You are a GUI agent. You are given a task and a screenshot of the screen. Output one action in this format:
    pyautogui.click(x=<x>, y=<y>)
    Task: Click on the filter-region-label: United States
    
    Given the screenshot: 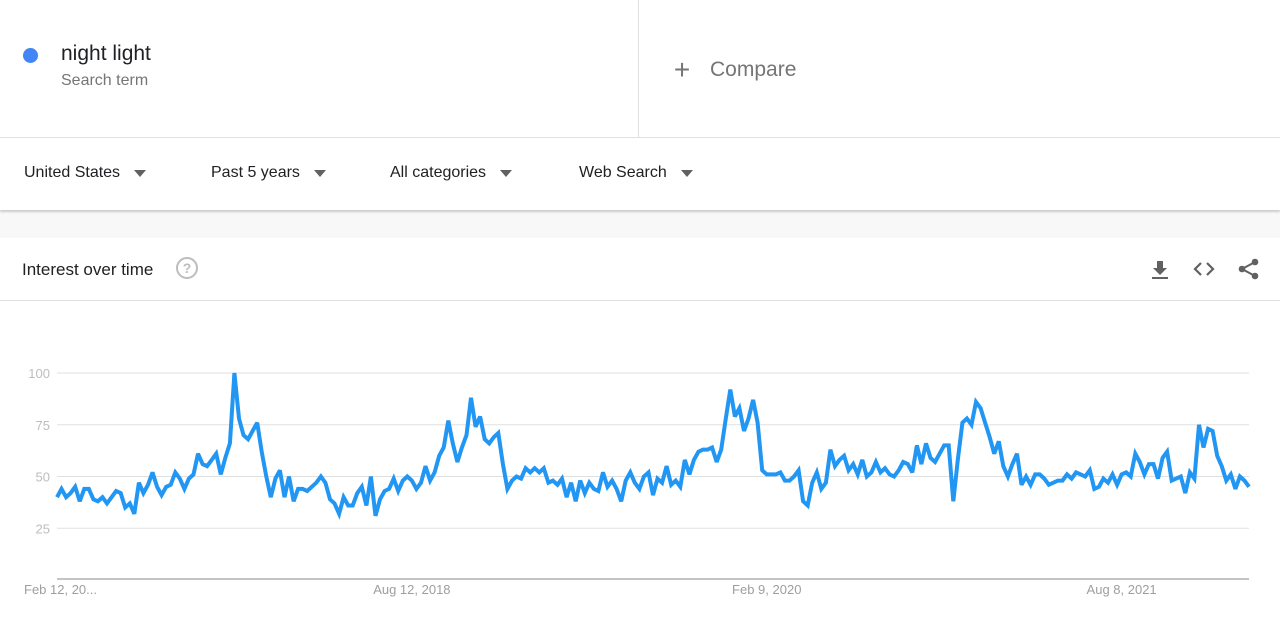 What is the action you would take?
    pyautogui.click(x=72, y=172)
    